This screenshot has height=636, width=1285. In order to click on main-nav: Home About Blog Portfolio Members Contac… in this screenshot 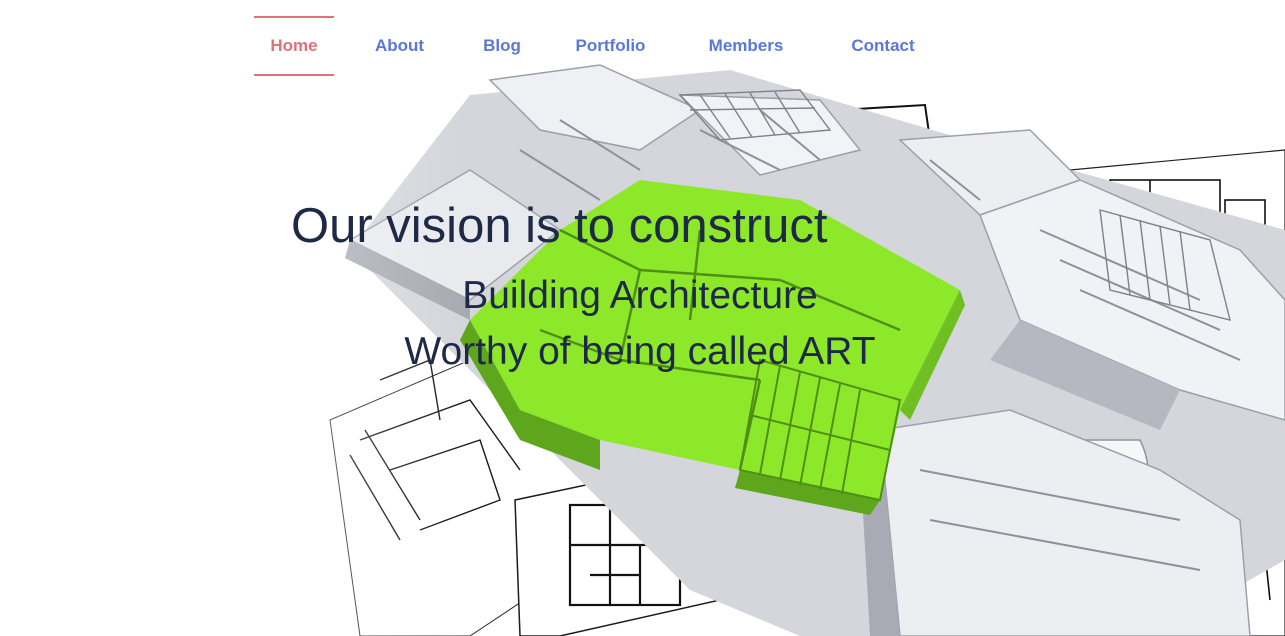, I will do `click(586, 46)`.